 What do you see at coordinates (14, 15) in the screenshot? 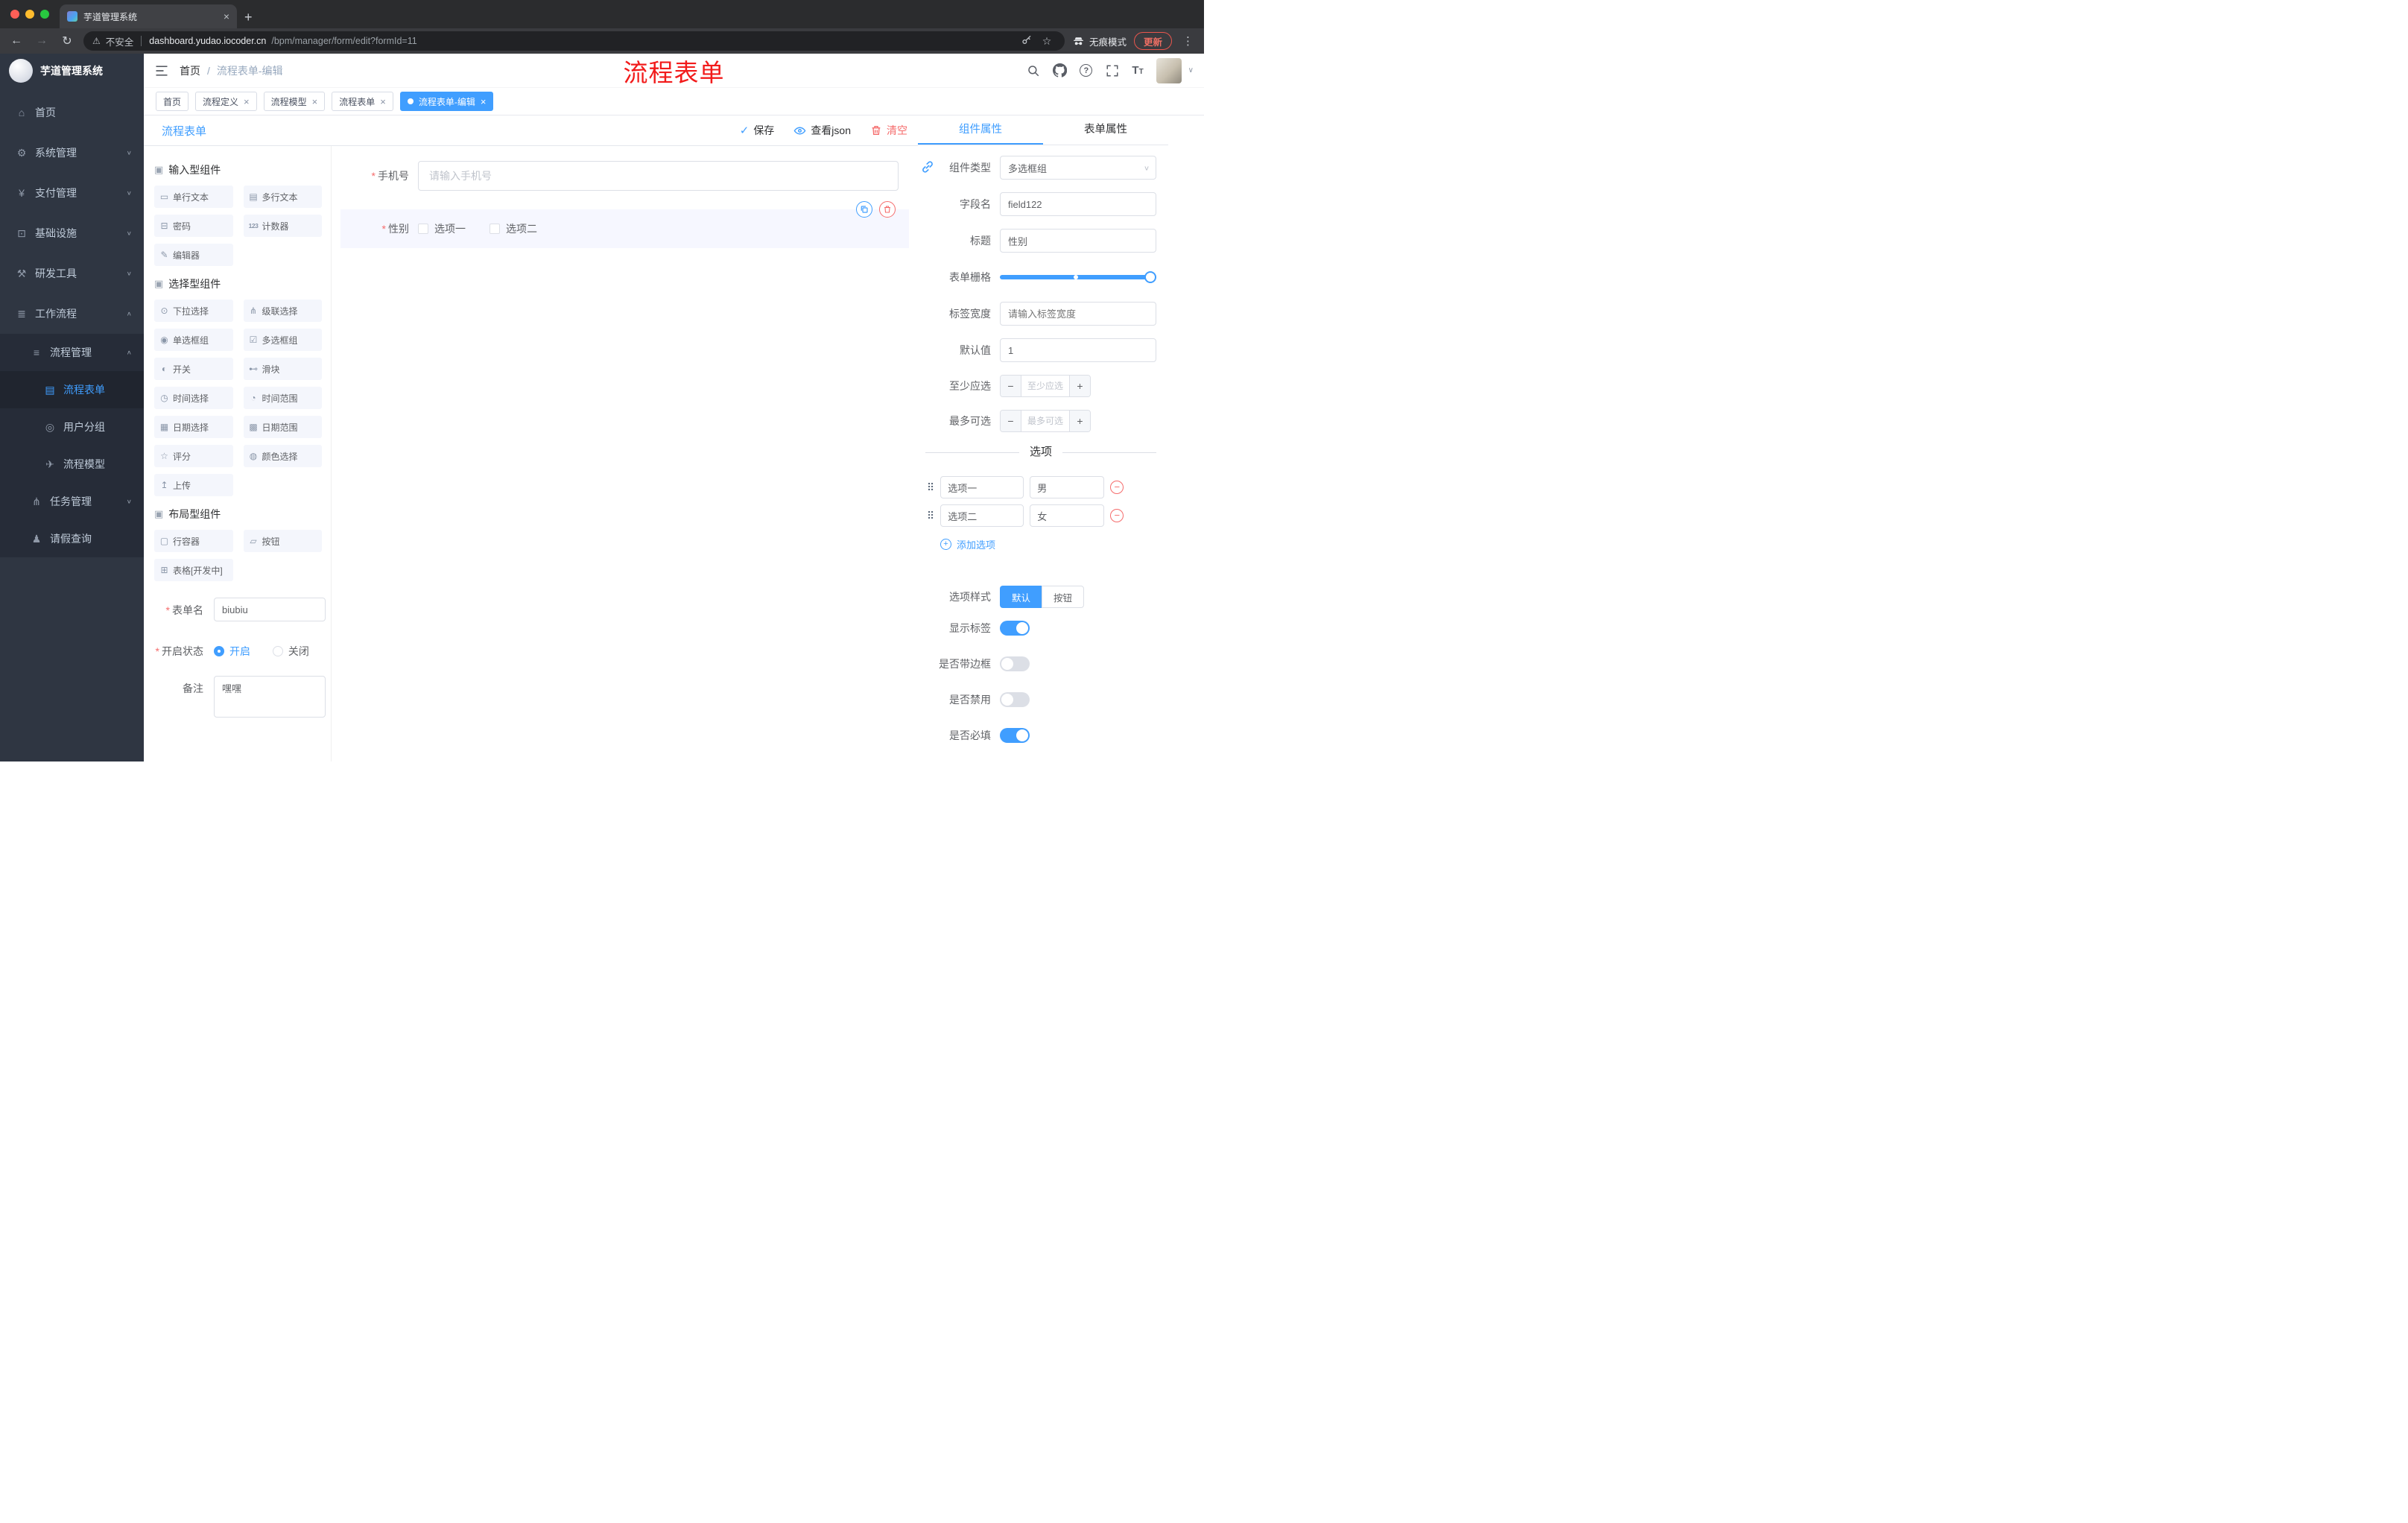
I see `close-window-button` at bounding box center [14, 15].